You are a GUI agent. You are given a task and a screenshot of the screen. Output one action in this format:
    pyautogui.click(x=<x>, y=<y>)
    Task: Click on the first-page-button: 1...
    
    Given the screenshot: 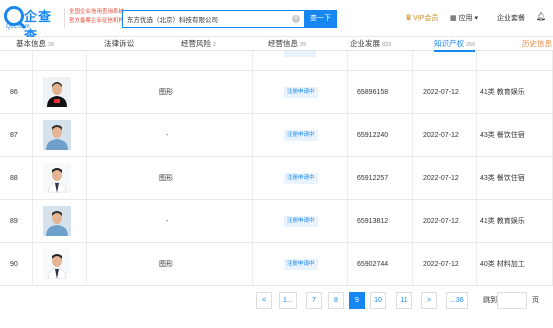 What is the action you would take?
    pyautogui.click(x=288, y=300)
    